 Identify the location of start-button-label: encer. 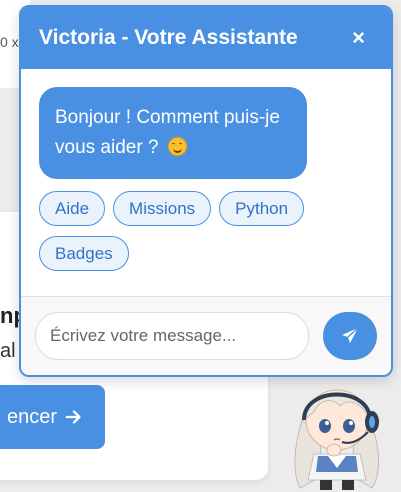
(31, 416).